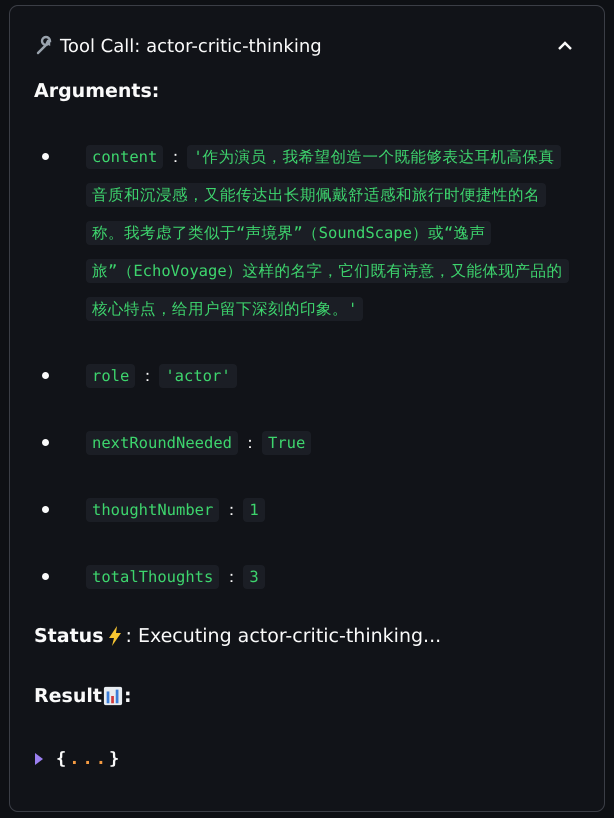 This screenshot has width=614, height=818. What do you see at coordinates (69, 636) in the screenshot?
I see `status-label: Status` at bounding box center [69, 636].